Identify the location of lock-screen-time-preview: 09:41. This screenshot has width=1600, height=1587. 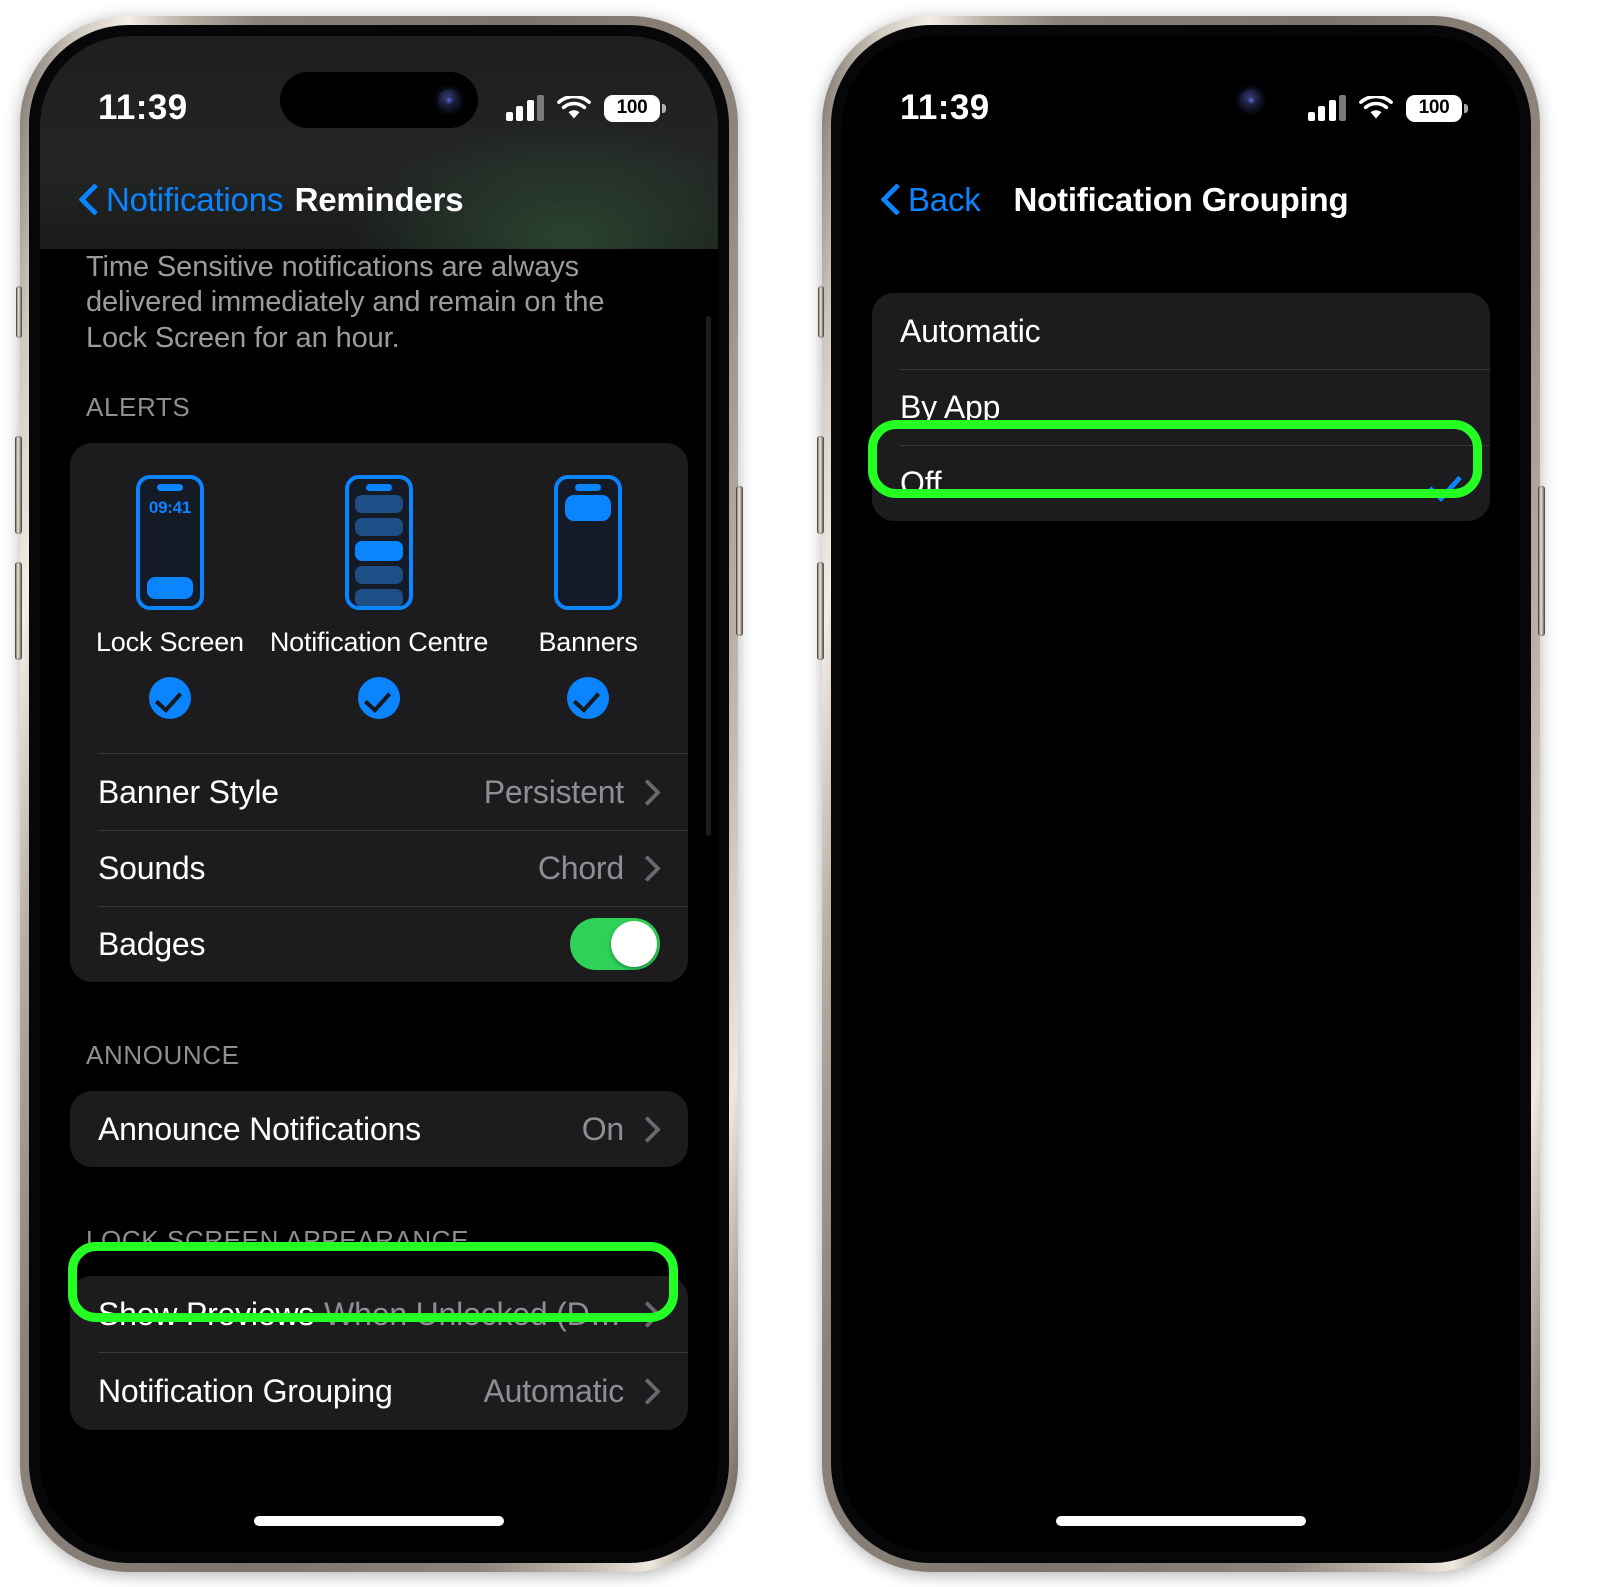
(169, 508).